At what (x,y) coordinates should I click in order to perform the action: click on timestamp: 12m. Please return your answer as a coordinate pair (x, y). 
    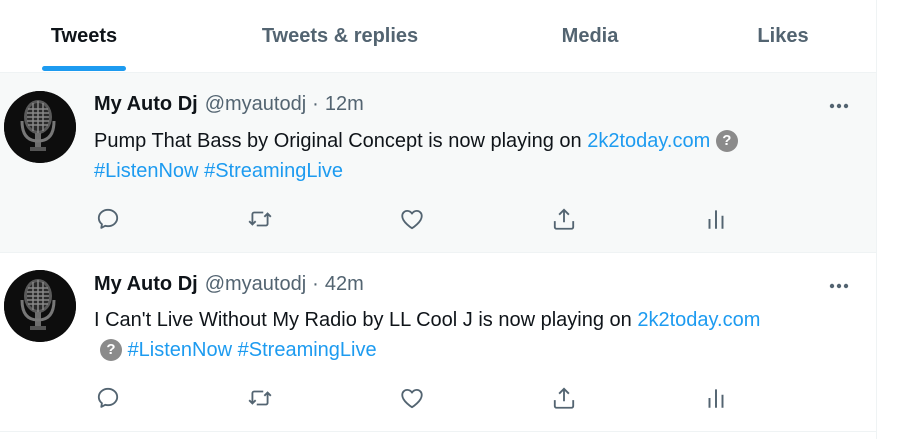
    Looking at the image, I should click on (344, 104).